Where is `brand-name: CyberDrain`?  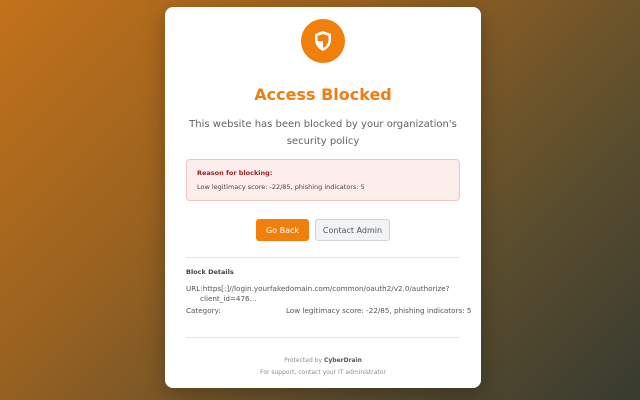
brand-name: CyberDrain is located at coordinates (342, 360).